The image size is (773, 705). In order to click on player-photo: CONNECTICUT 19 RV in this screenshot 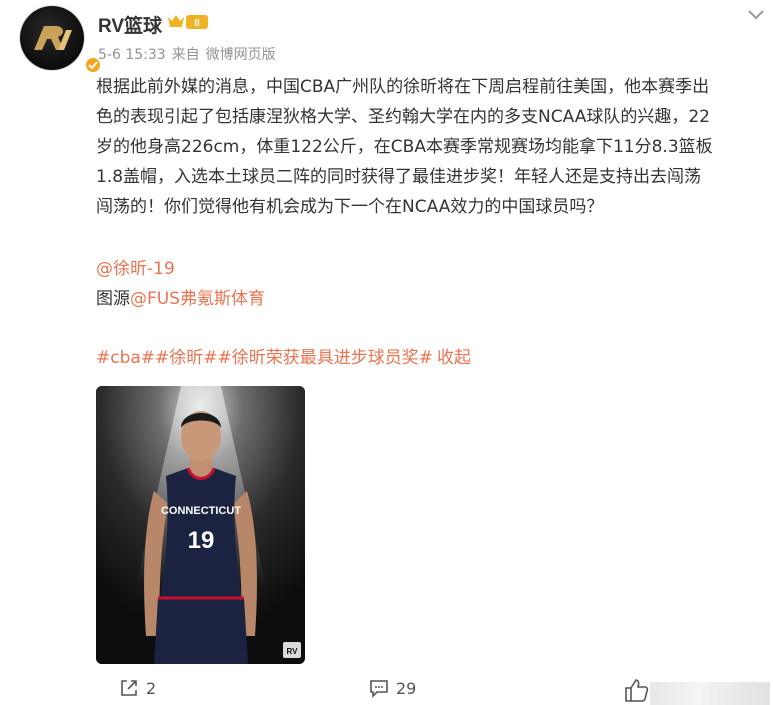, I will do `click(200, 525)`.